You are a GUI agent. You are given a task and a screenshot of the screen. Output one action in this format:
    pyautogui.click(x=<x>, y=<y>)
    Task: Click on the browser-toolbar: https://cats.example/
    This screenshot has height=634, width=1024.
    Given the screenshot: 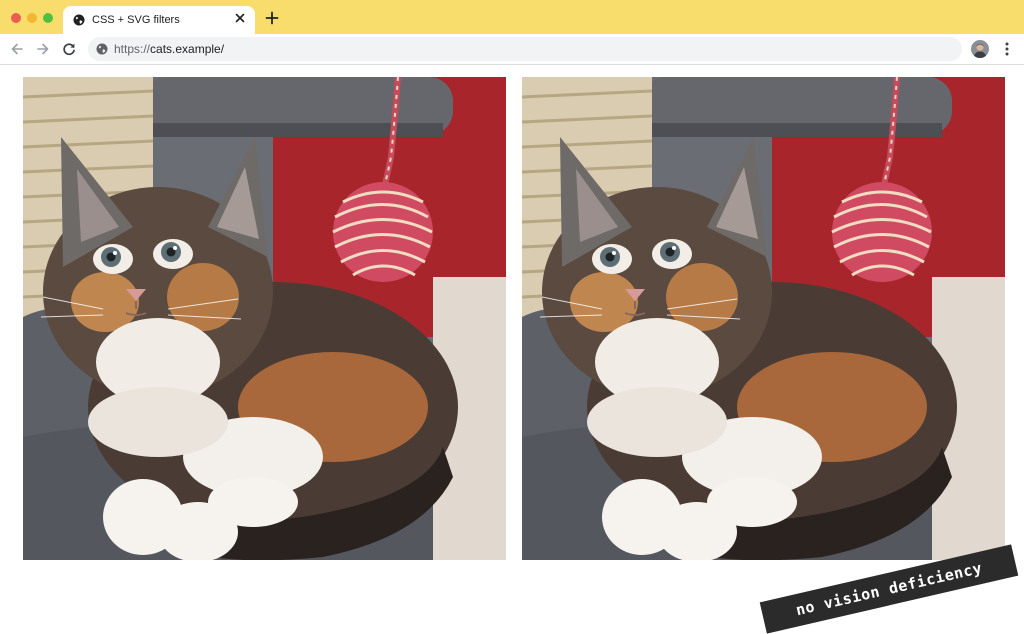 What is the action you would take?
    pyautogui.click(x=512, y=49)
    